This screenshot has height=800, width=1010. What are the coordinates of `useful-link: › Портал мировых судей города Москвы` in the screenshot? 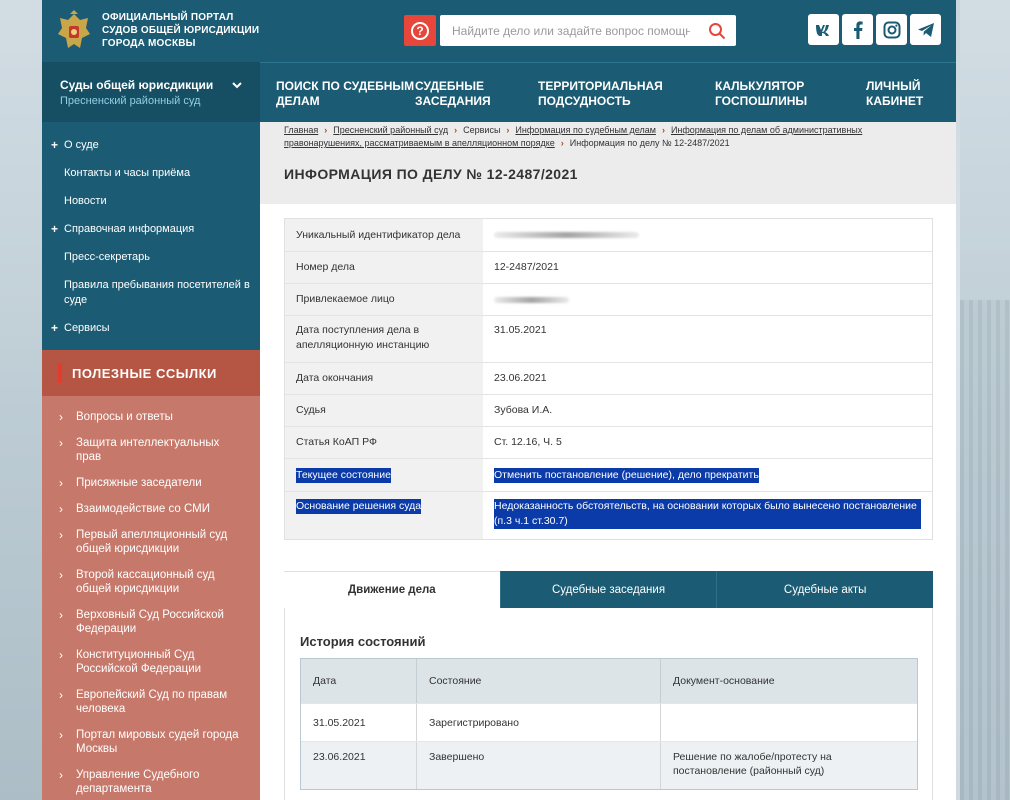 It's located at (151, 742).